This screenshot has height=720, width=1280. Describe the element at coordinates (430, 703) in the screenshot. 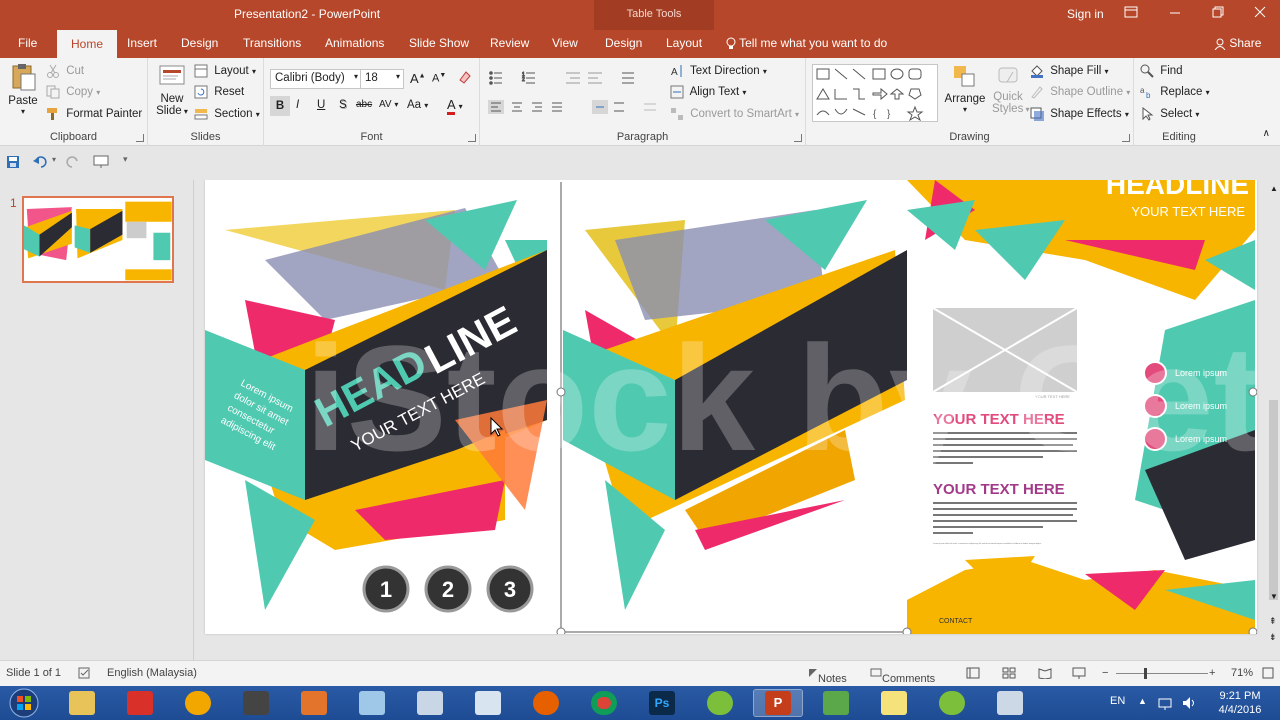

I see `taskbar-calculator` at that location.